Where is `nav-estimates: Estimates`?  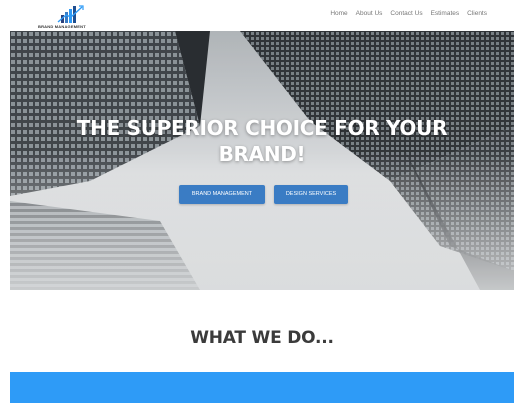
nav-estimates: Estimates is located at coordinates (445, 13).